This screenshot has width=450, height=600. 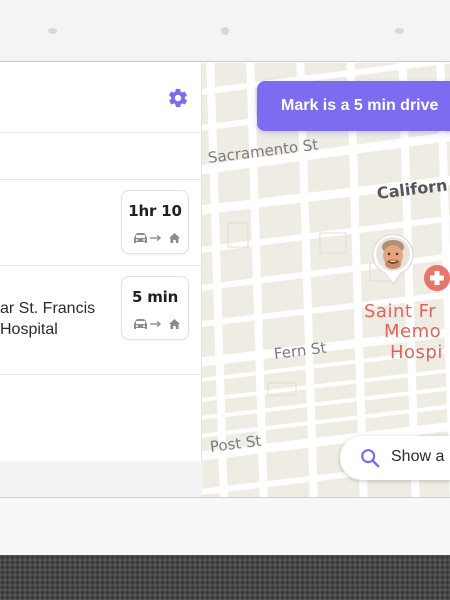 What do you see at coordinates (155, 297) in the screenshot?
I see `eta-time: 5 min` at bounding box center [155, 297].